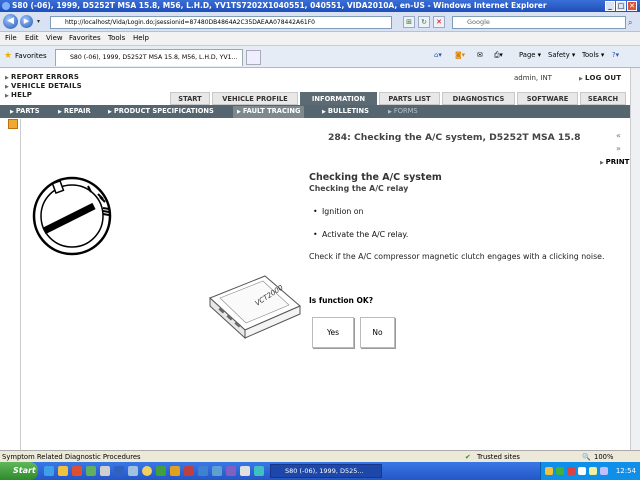 The image size is (640, 480). Describe the element at coordinates (190, 98) in the screenshot. I see `tab-start: START` at that location.